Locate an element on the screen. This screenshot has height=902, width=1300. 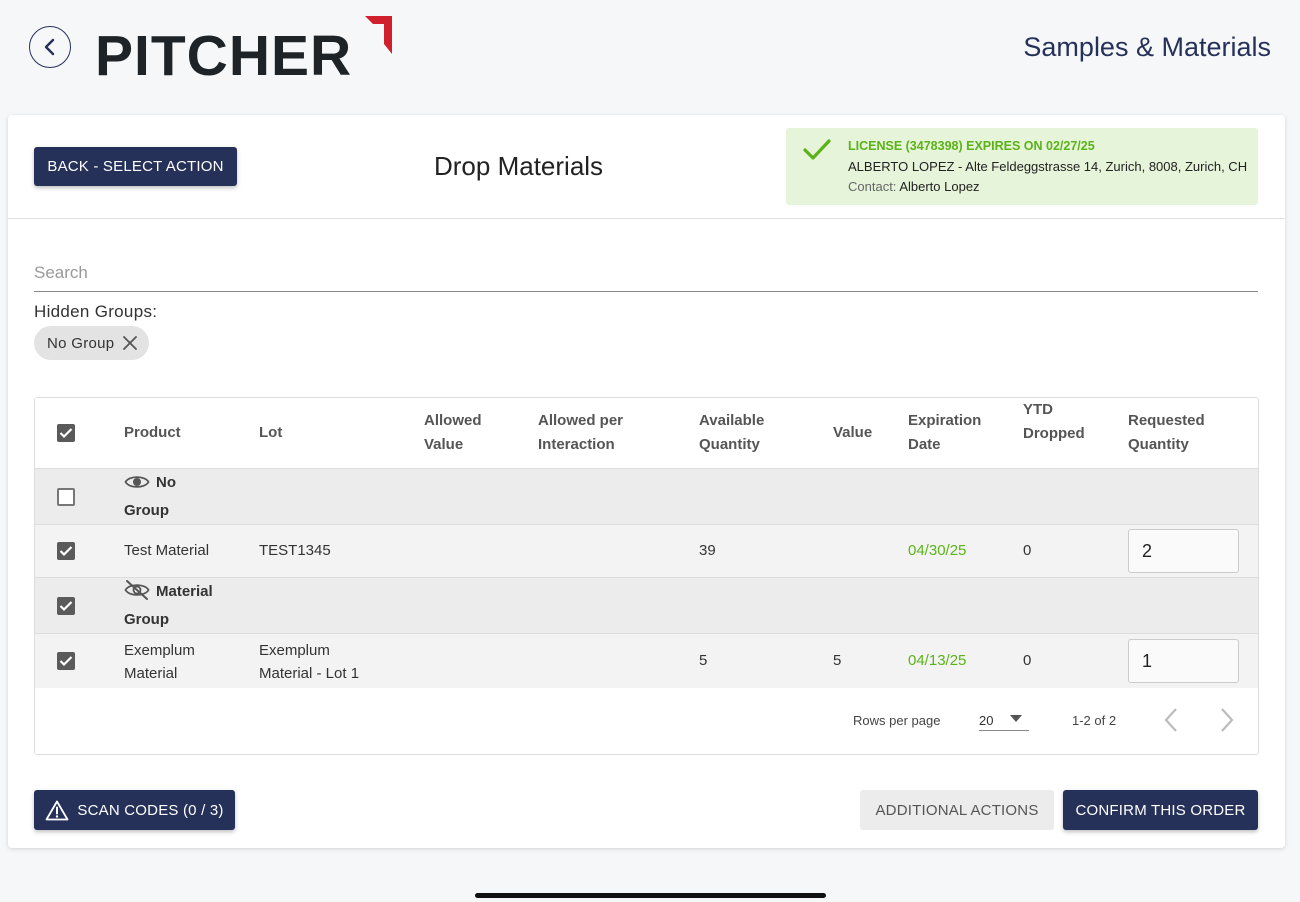
pitcher-logo: PITCHER is located at coordinates (245, 51).